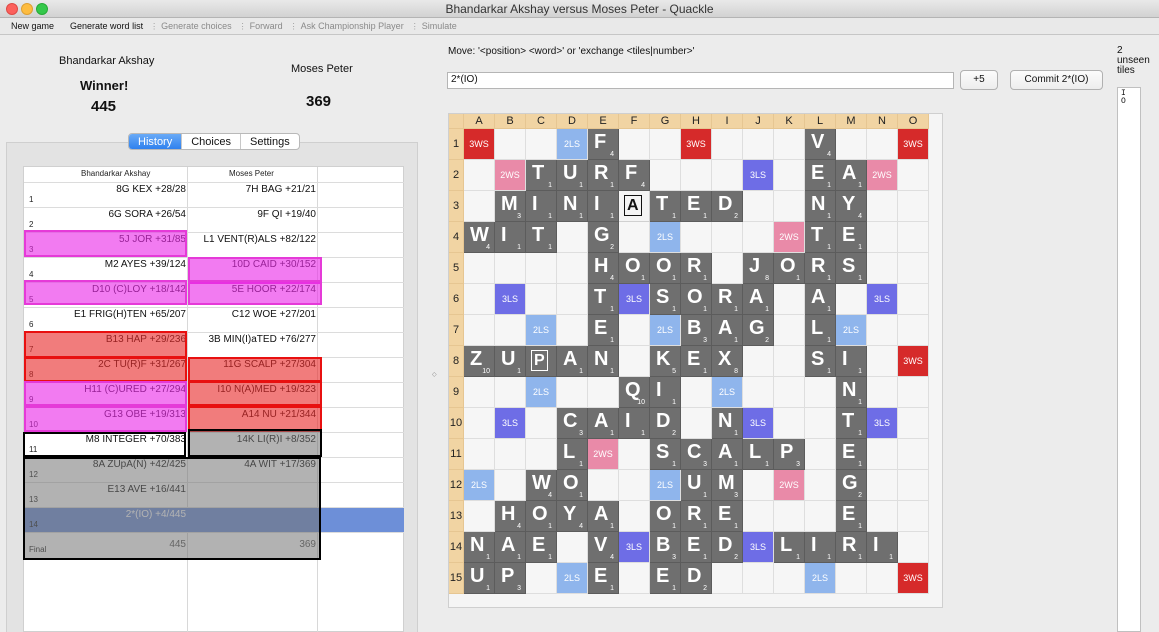 The width and height of the screenshot is (1159, 632). What do you see at coordinates (1056, 80) in the screenshot?
I see `commit-button: Commit 2*(IO)` at bounding box center [1056, 80].